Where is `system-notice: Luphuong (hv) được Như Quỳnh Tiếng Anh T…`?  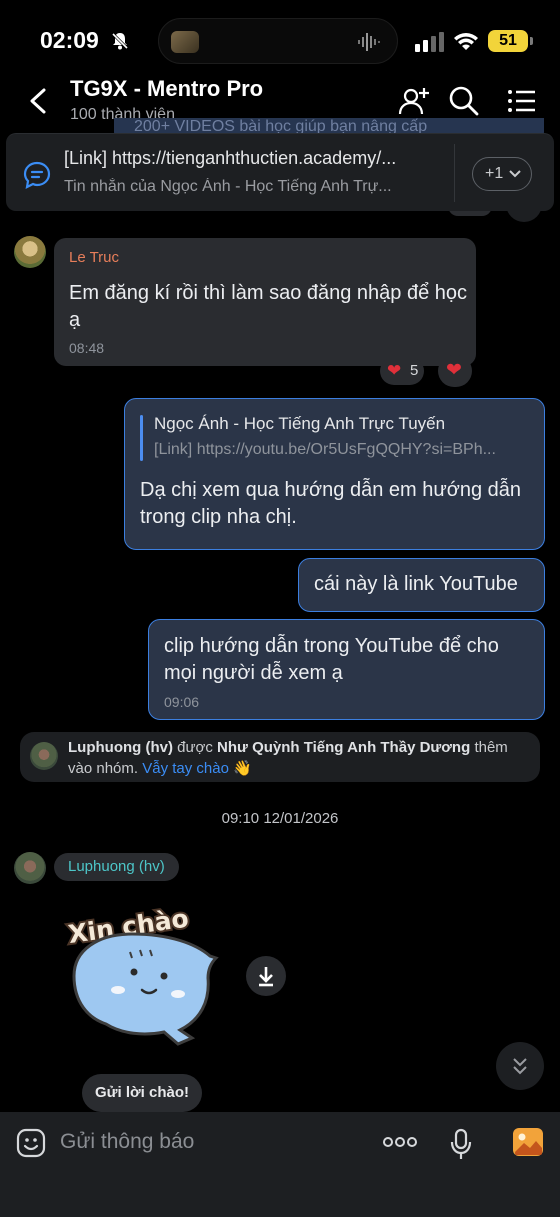 system-notice: Luphuong (hv) được Như Quỳnh Tiếng Anh T… is located at coordinates (280, 757).